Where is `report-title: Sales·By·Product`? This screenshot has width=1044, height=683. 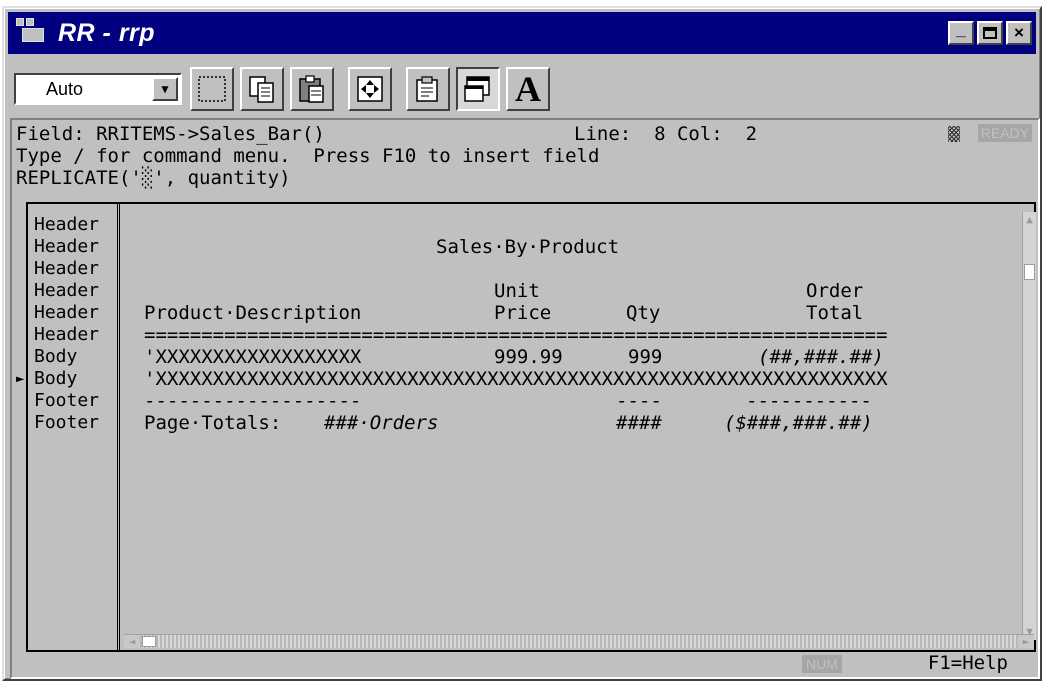 report-title: Sales·By·Product is located at coordinates (527, 247).